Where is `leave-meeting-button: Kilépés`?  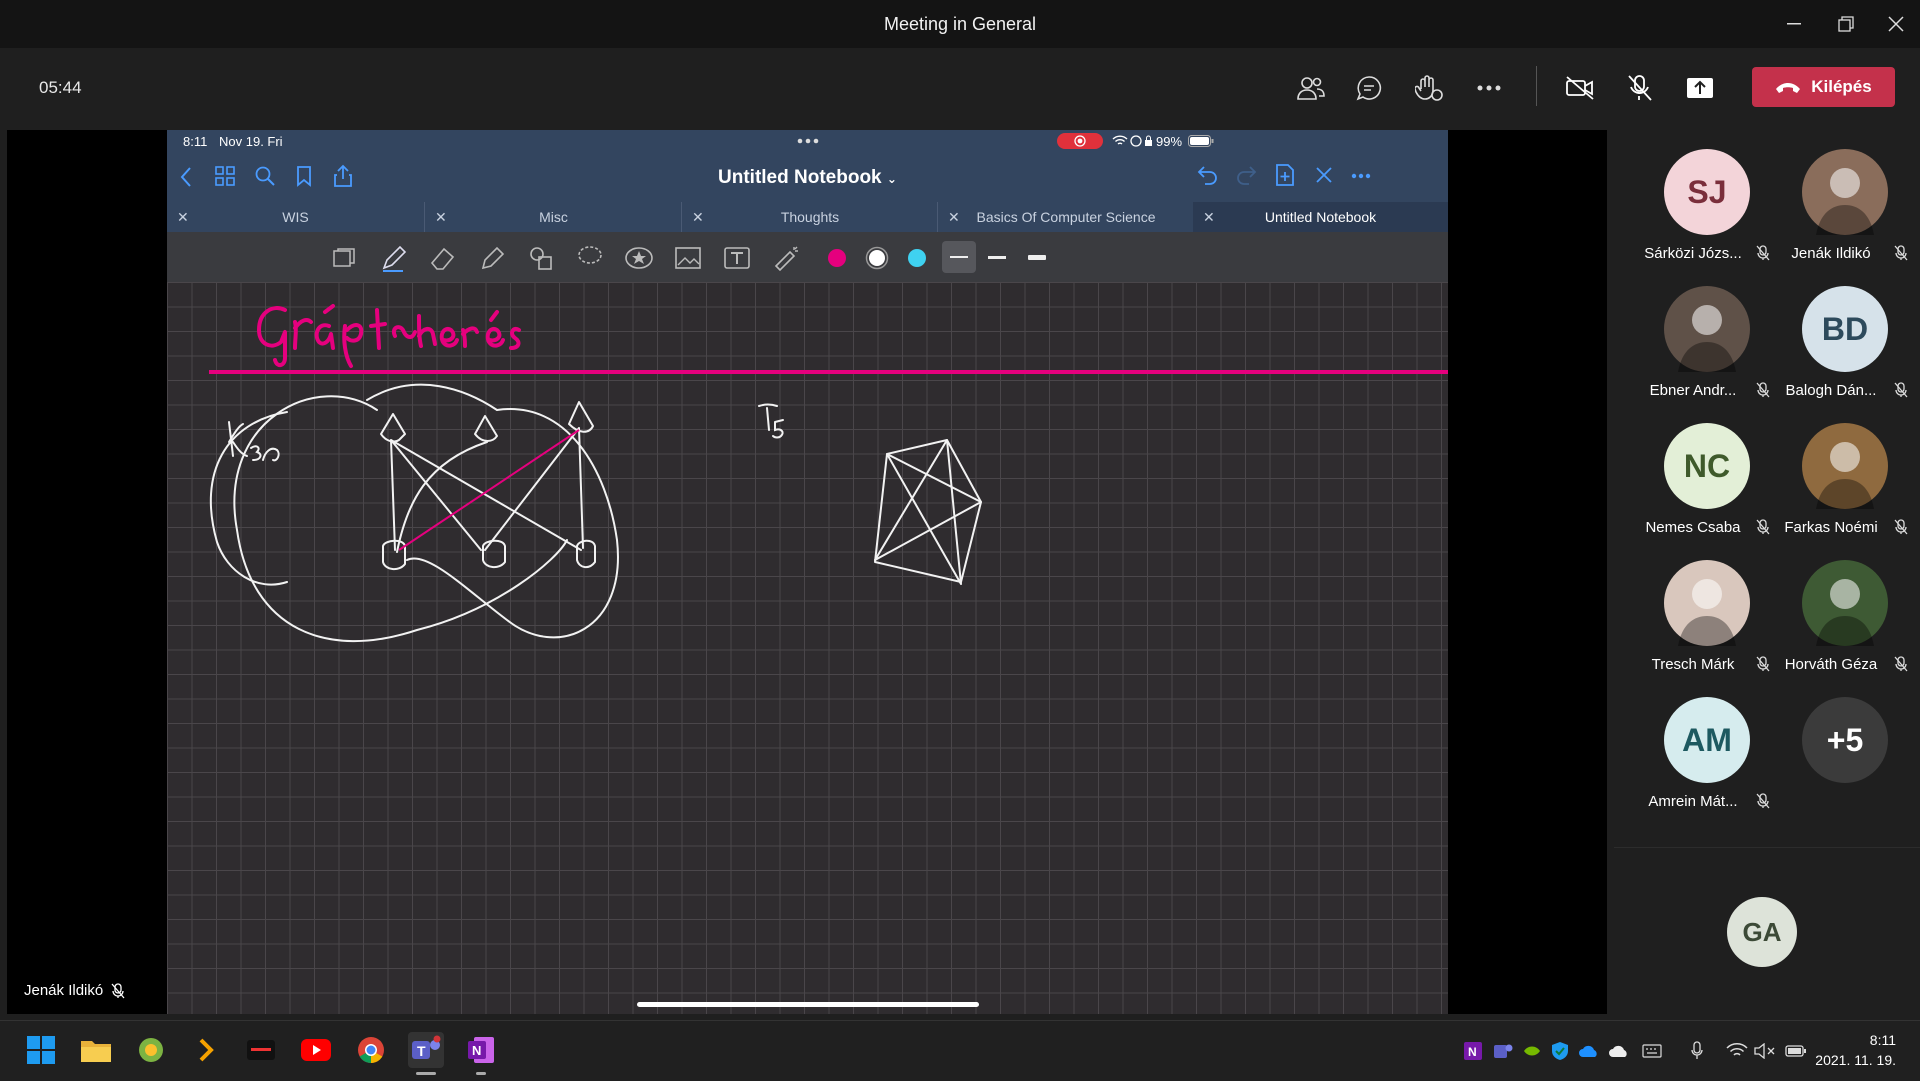
leave-meeting-button: Kilépés is located at coordinates (1823, 87).